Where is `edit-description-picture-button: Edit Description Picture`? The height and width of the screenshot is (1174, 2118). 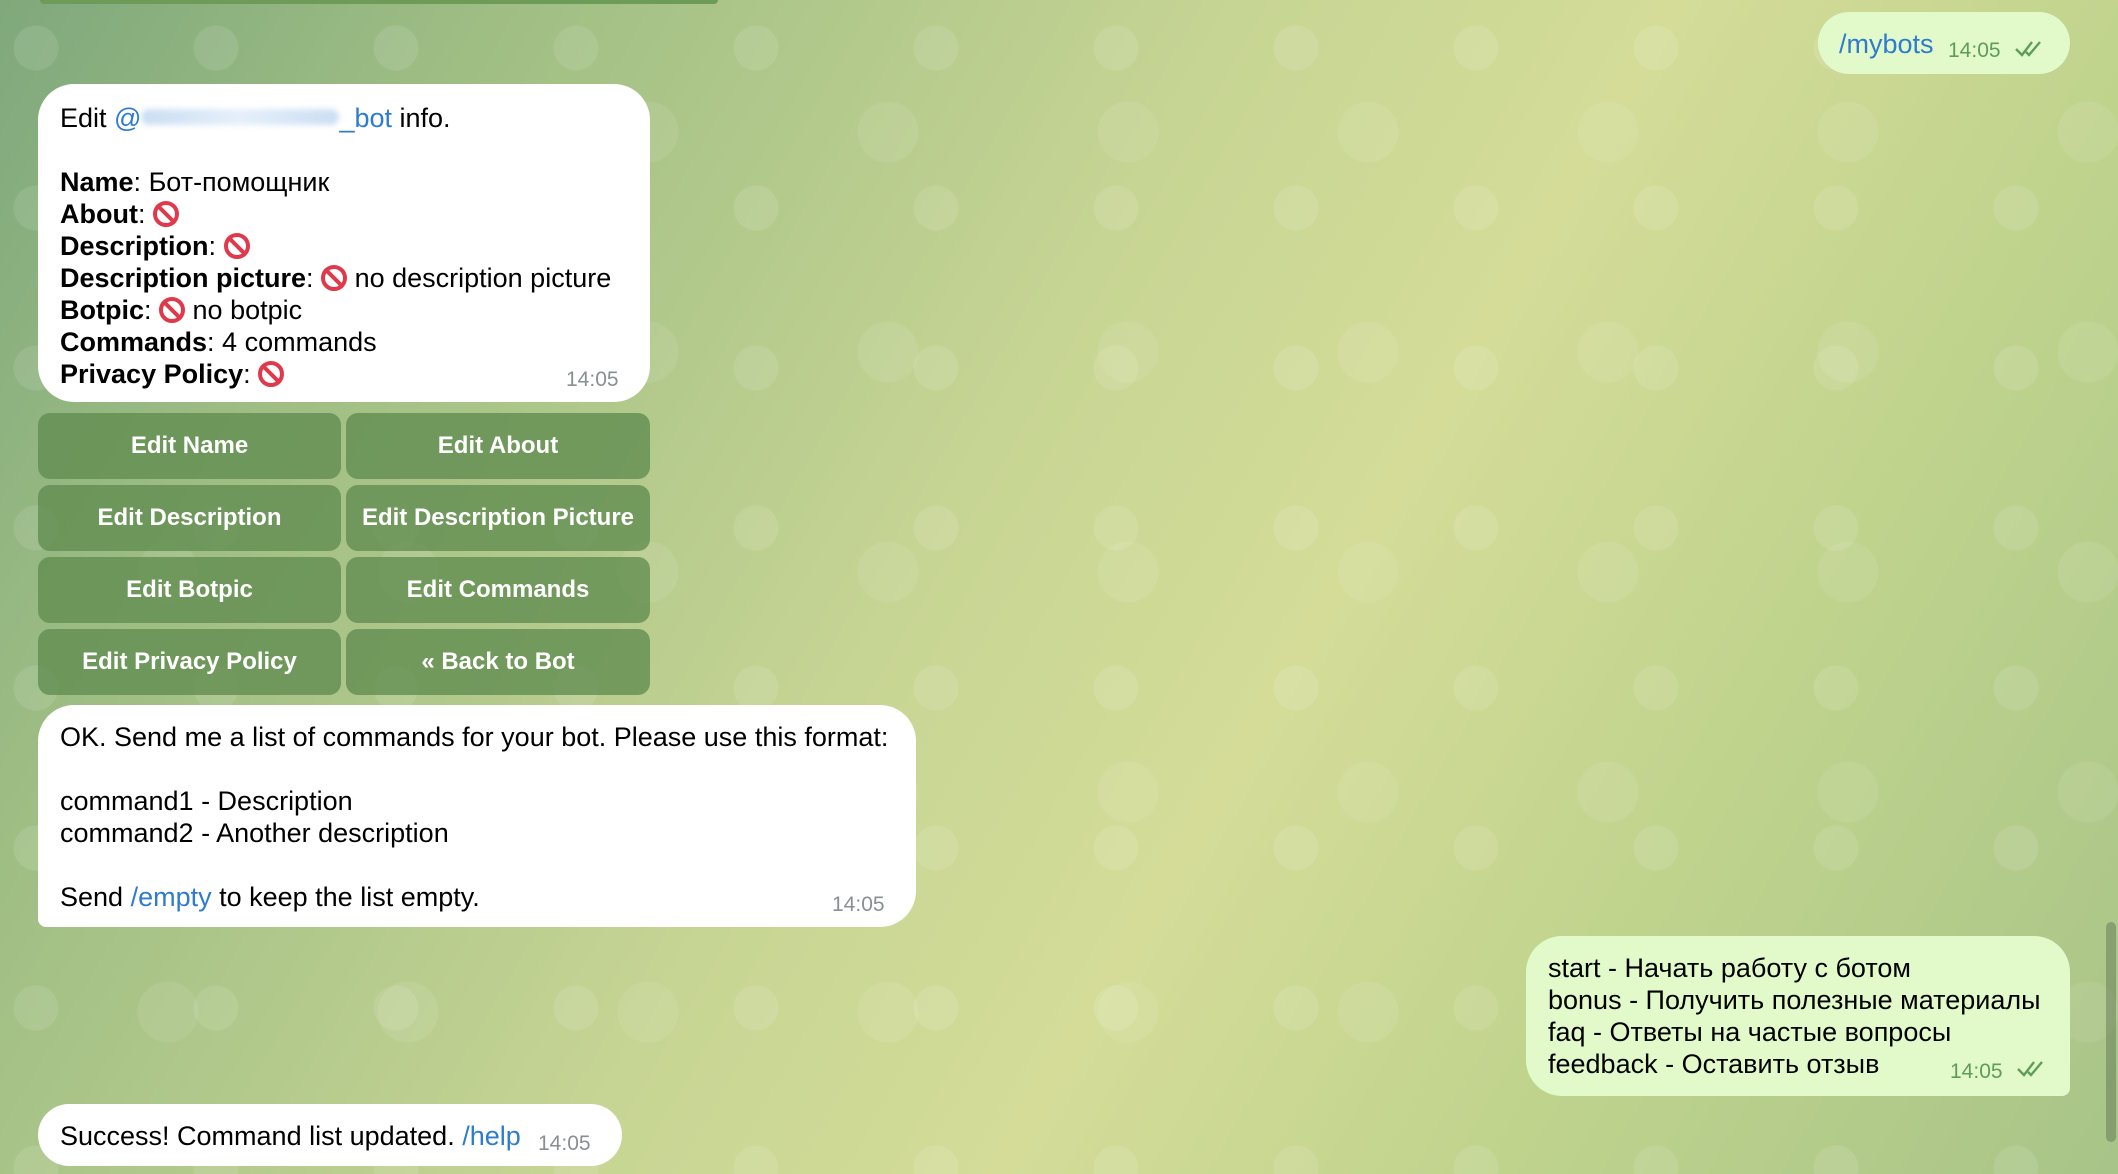 edit-description-picture-button: Edit Description Picture is located at coordinates (498, 518).